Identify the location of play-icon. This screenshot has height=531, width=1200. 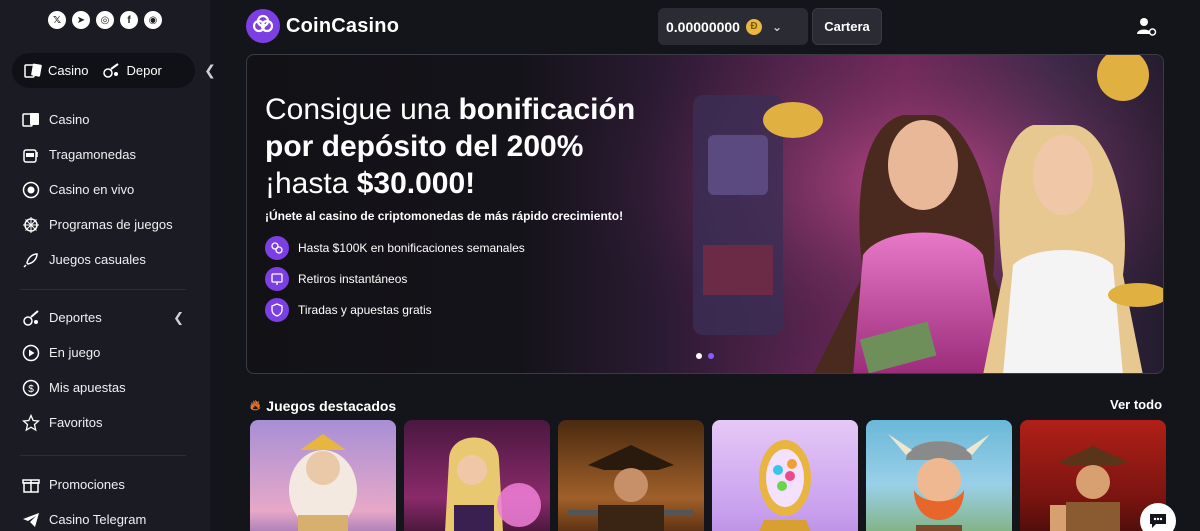
(30, 352).